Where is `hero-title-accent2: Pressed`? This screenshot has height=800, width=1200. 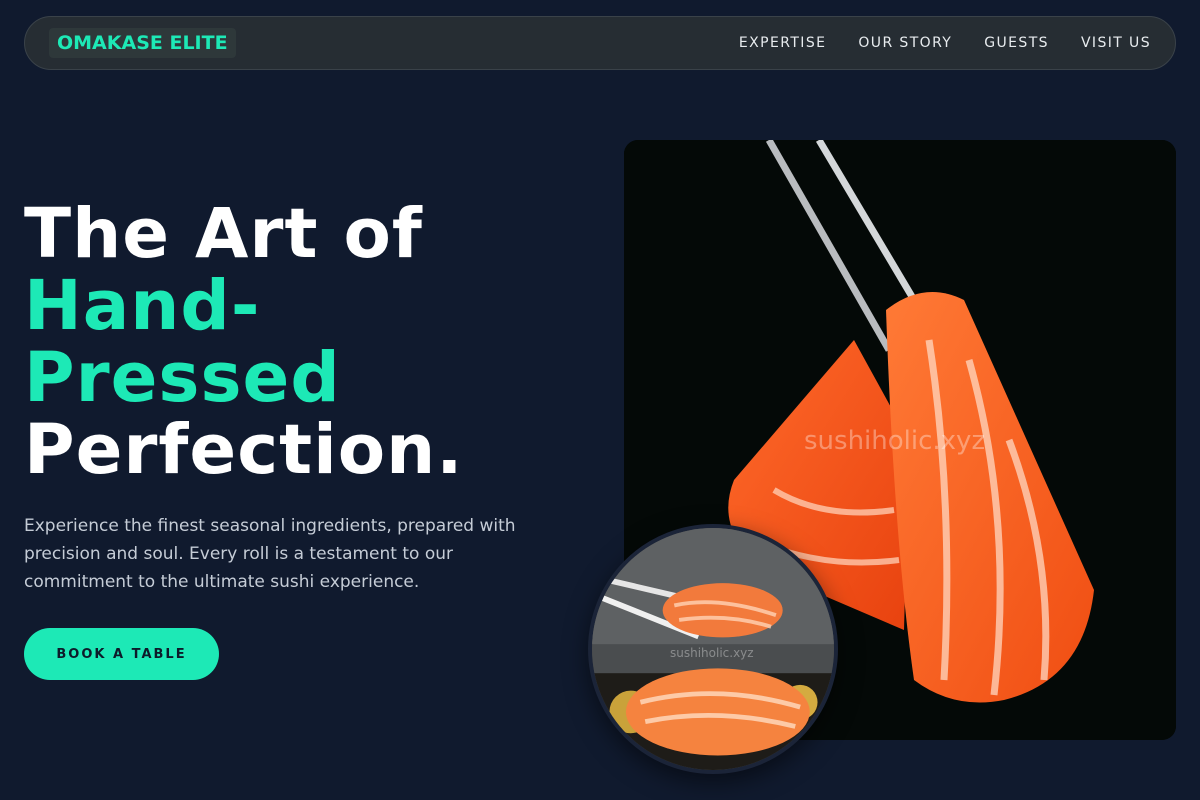
hero-title-accent2: Pressed is located at coordinates (182, 378).